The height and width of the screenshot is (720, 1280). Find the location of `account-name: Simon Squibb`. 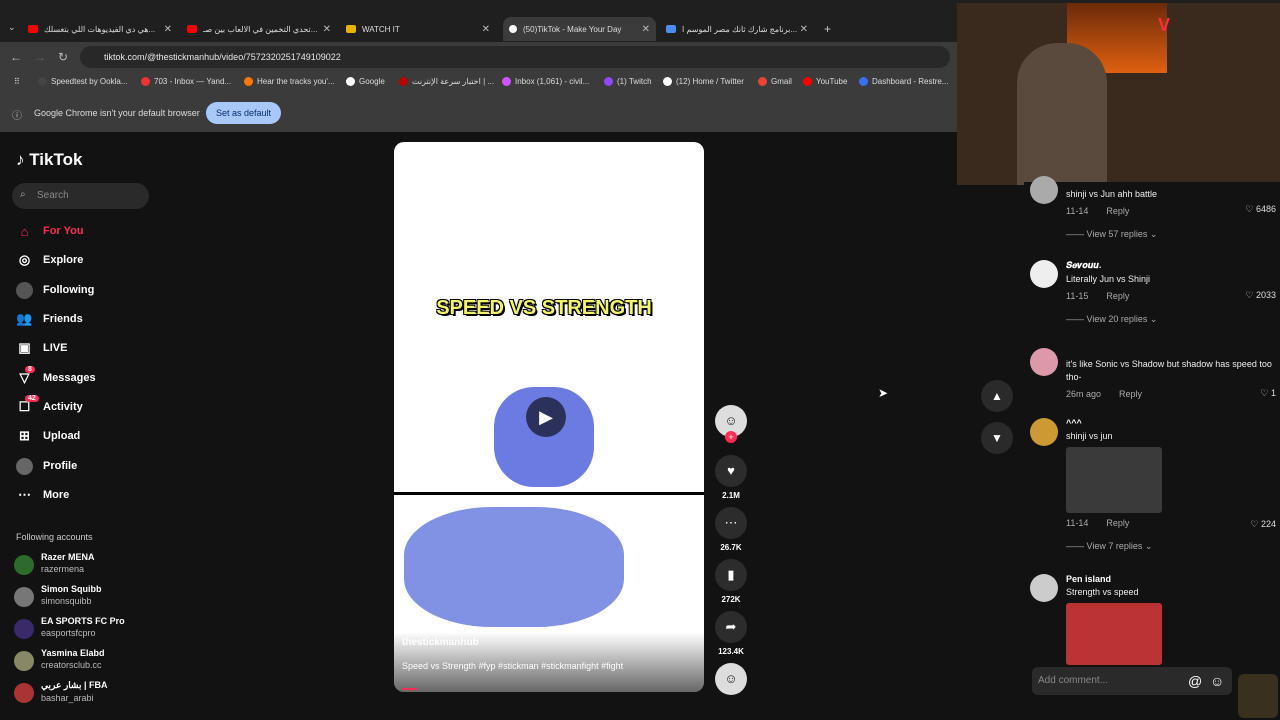

account-name: Simon Squibb is located at coordinates (71, 589).